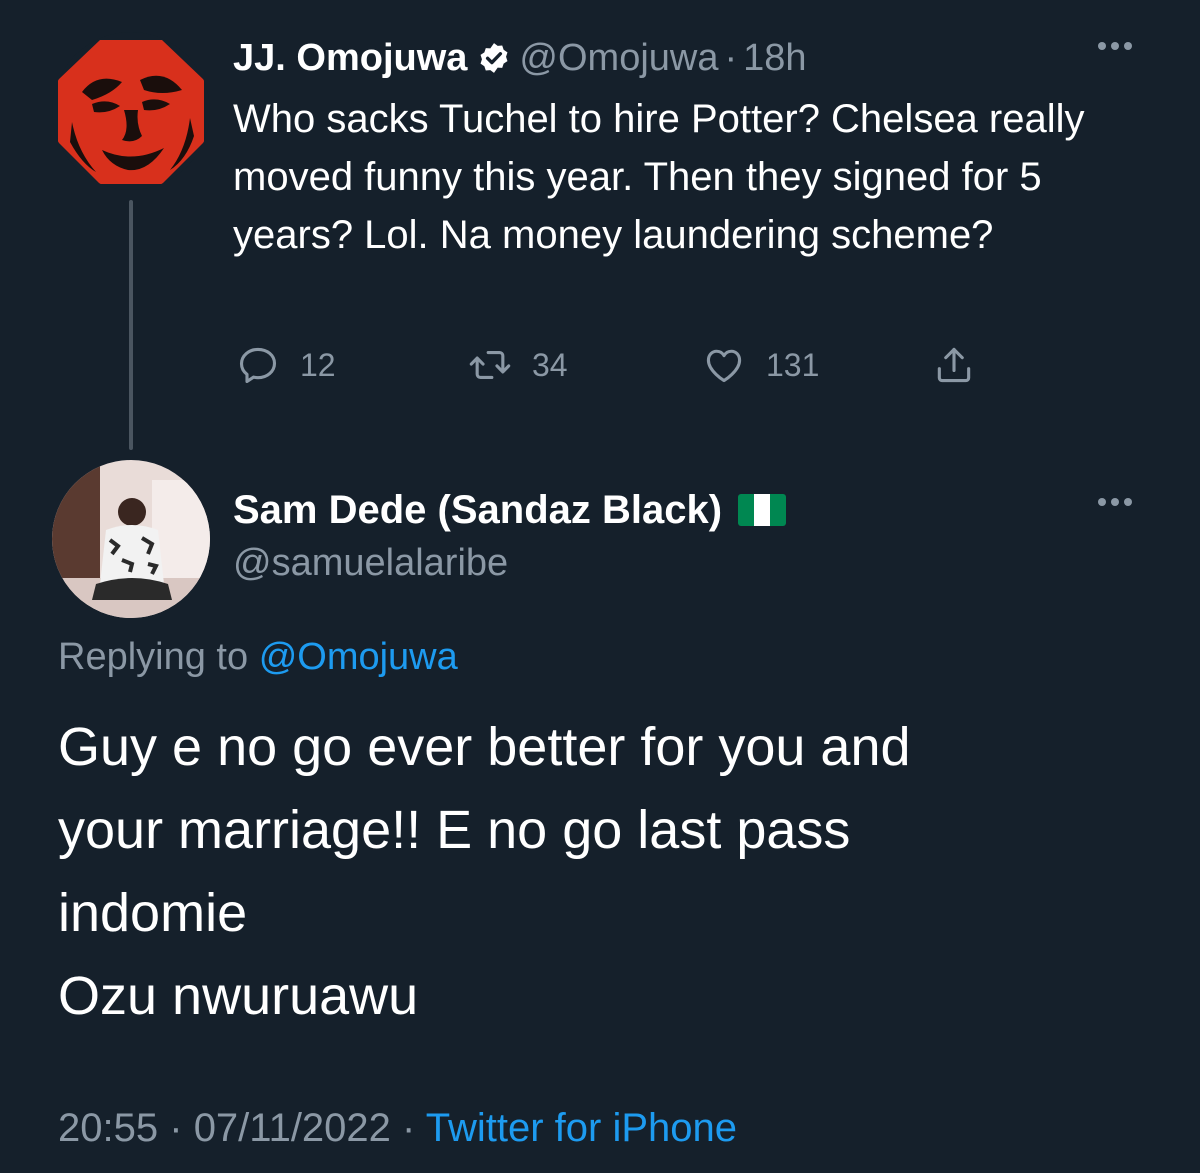 Image resolution: width=1200 pixels, height=1173 pixels. I want to click on tweet-footer: 20:55 · 07/11/2022 · Twitter for iPhone, so click(397, 1128).